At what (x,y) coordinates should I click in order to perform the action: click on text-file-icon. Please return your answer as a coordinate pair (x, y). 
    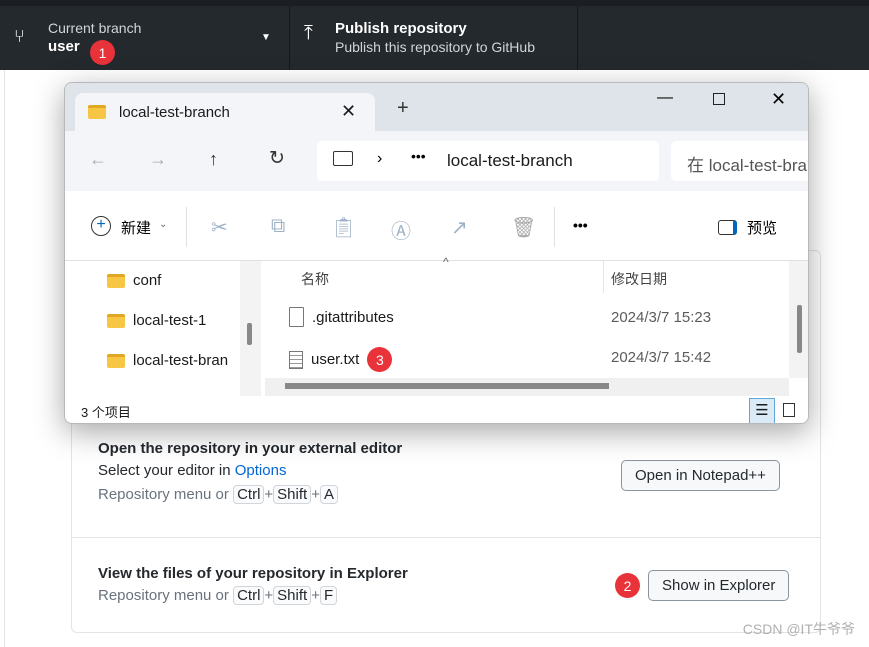
    Looking at the image, I should click on (296, 359).